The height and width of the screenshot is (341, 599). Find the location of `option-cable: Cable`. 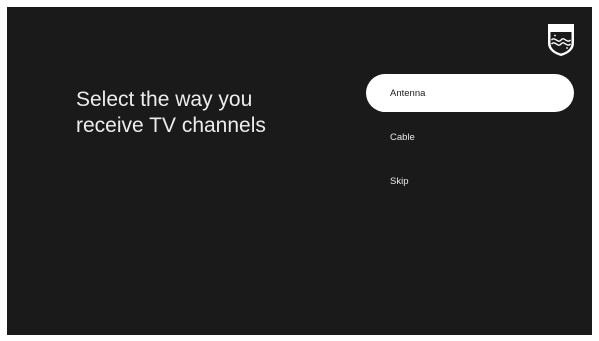

option-cable: Cable is located at coordinates (470, 137).